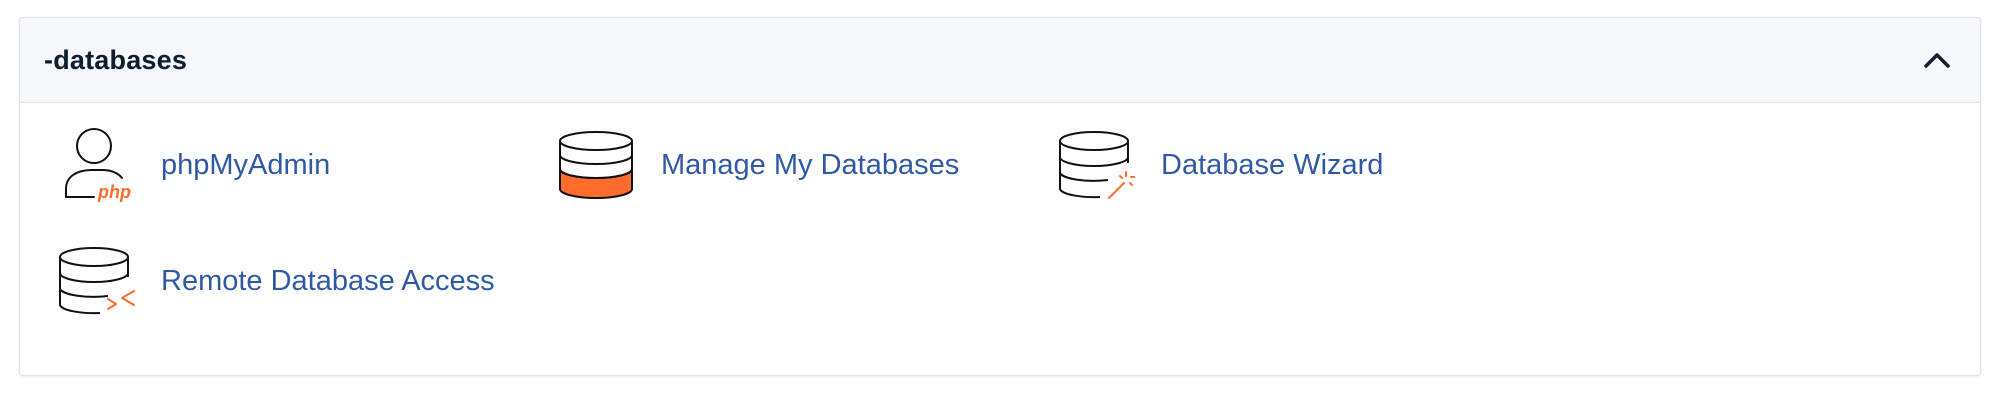 The image size is (2000, 400). Describe the element at coordinates (114, 192) in the screenshot. I see `php-icon-text: php` at that location.